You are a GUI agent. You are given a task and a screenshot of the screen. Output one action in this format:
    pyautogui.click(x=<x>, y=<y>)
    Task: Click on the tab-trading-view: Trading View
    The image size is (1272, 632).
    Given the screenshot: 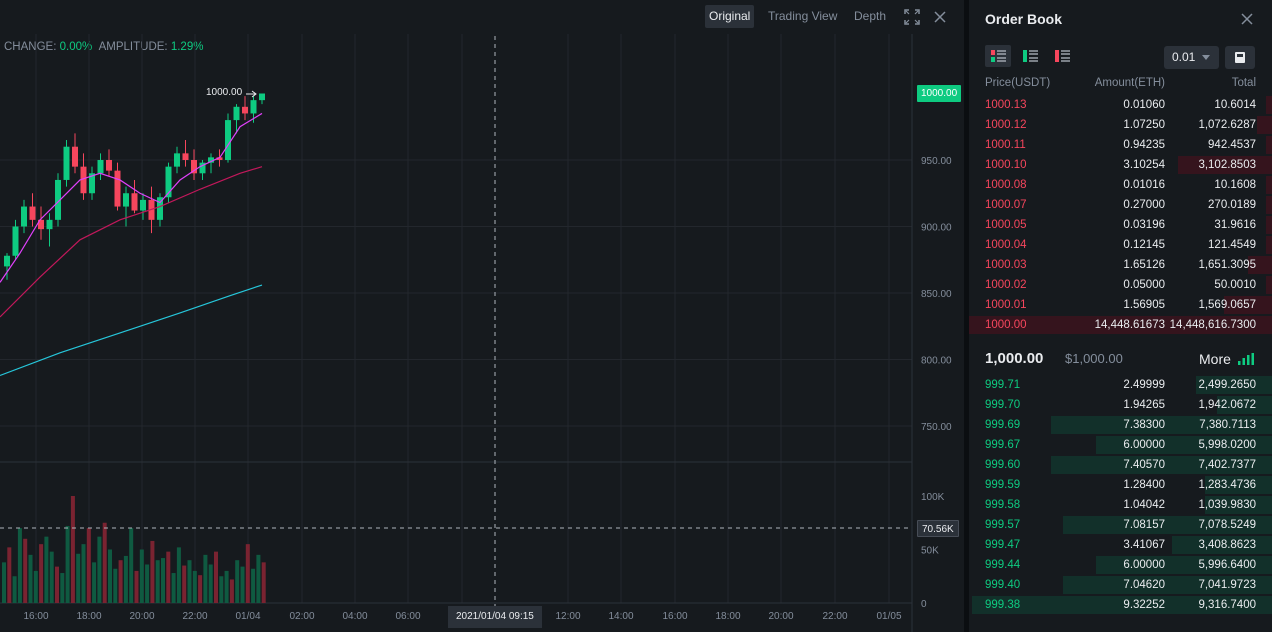 What is the action you would take?
    pyautogui.click(x=802, y=16)
    